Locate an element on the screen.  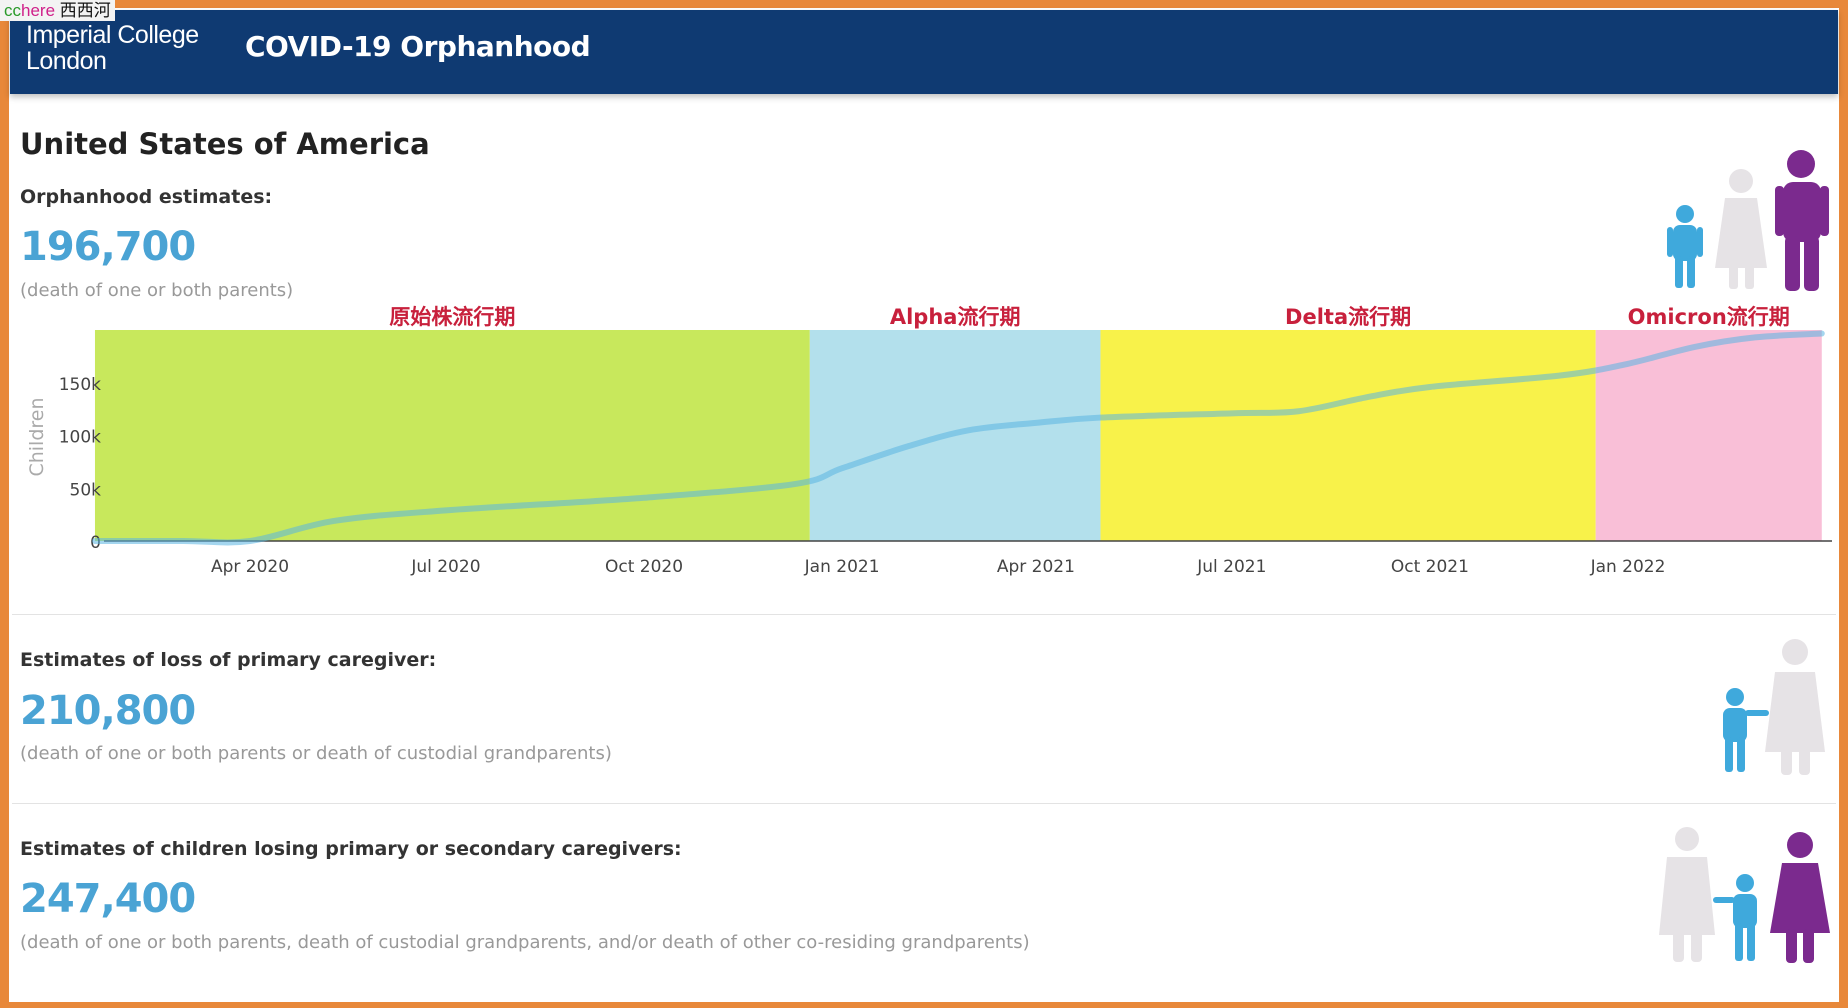
y-tick-label: 150k is located at coordinates (80, 385).